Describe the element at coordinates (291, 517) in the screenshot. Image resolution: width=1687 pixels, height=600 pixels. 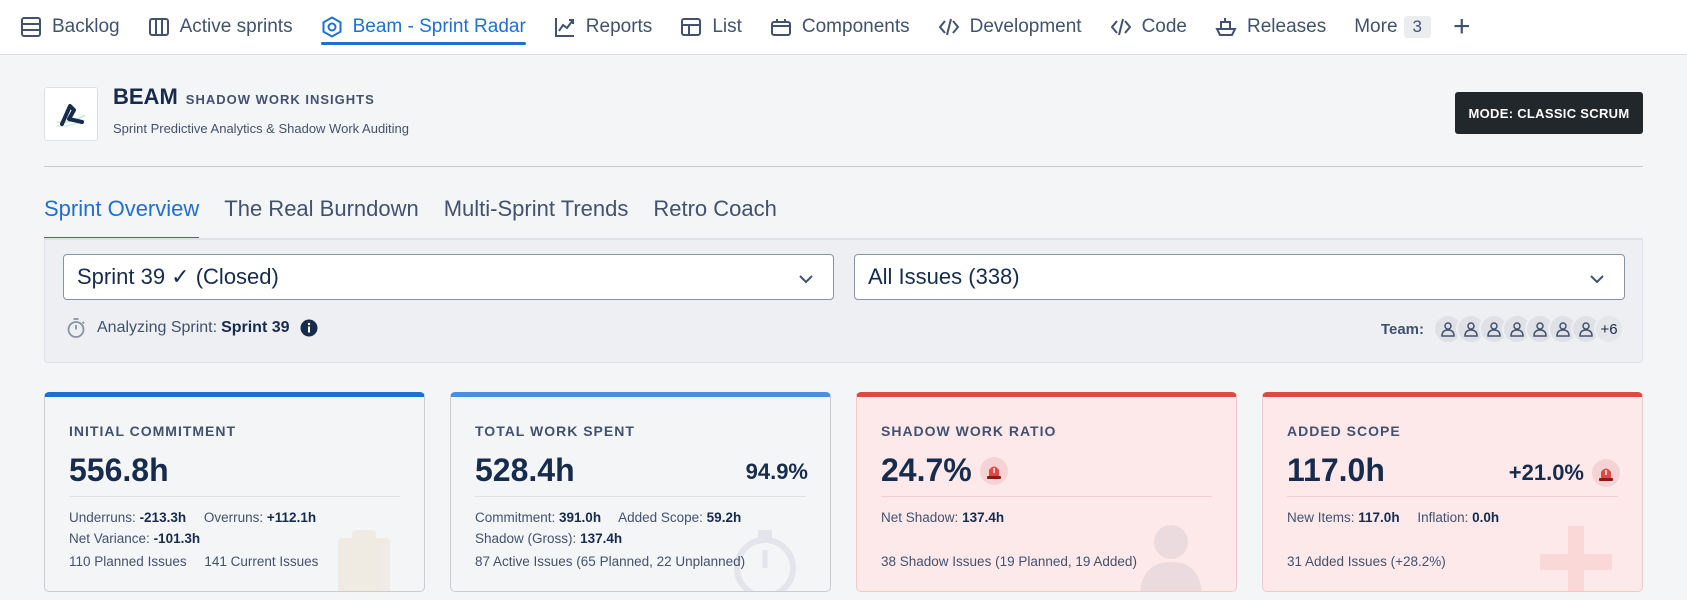
I see `overruns-value: +112.1h` at that location.